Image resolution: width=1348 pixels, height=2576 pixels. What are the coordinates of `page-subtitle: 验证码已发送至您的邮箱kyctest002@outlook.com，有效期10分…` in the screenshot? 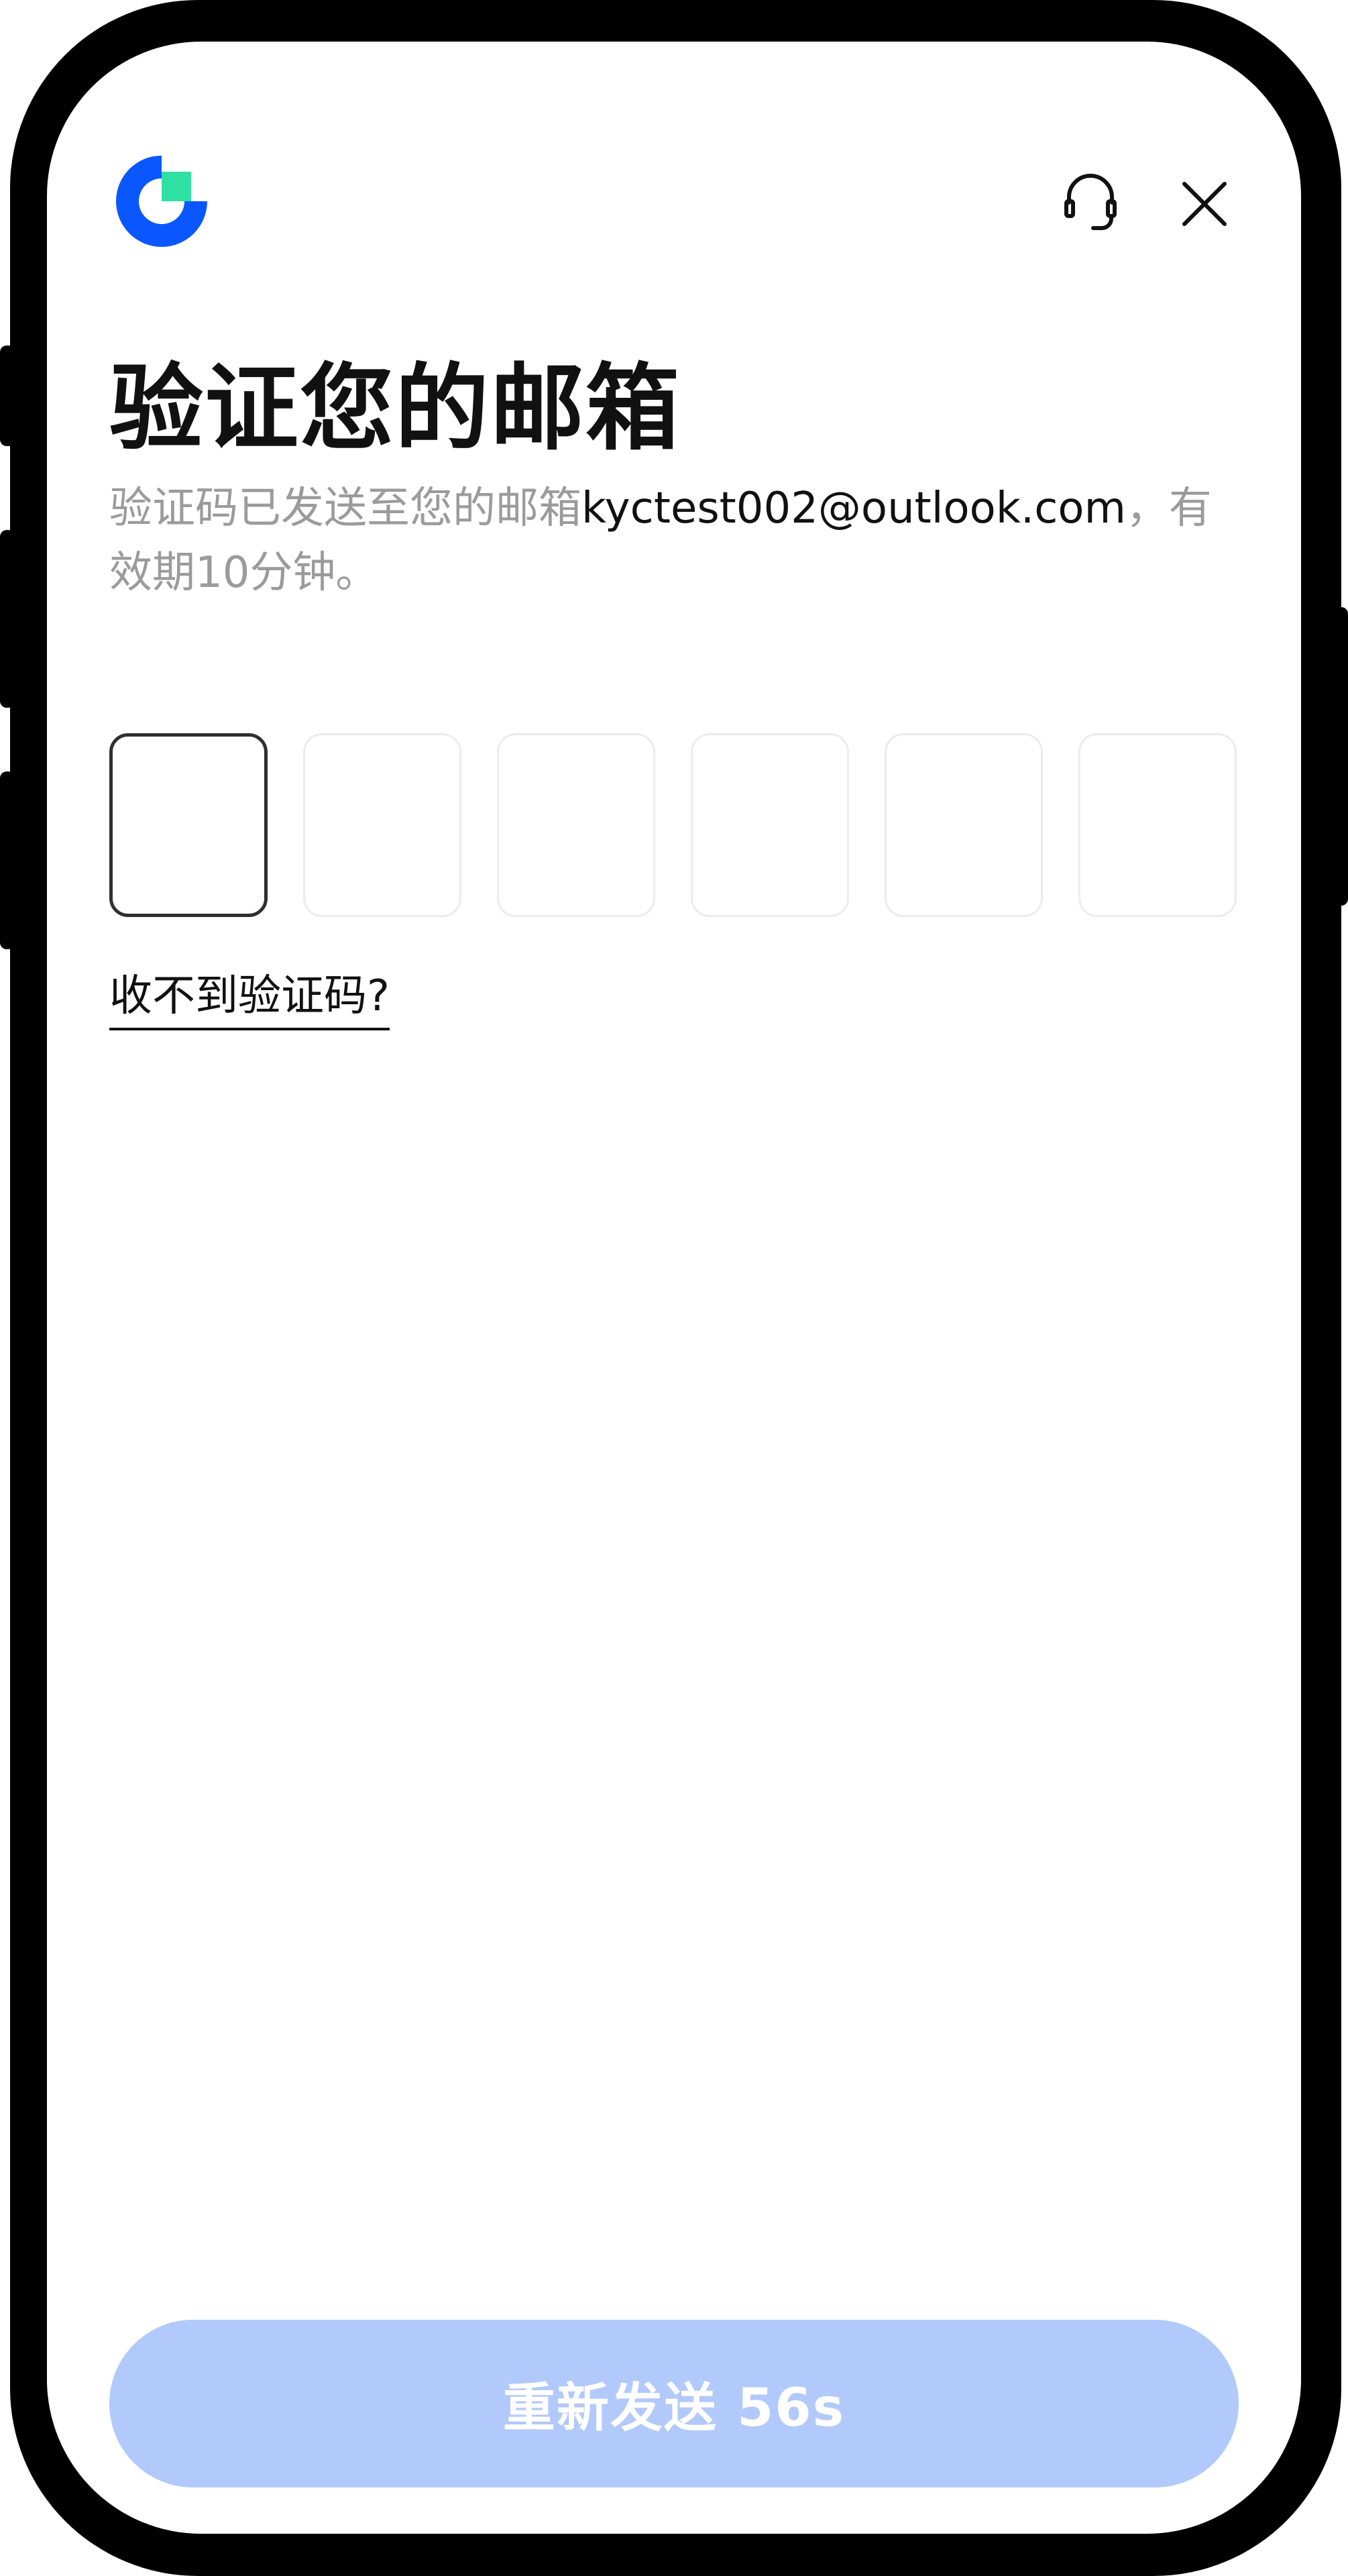 It's located at (672, 540).